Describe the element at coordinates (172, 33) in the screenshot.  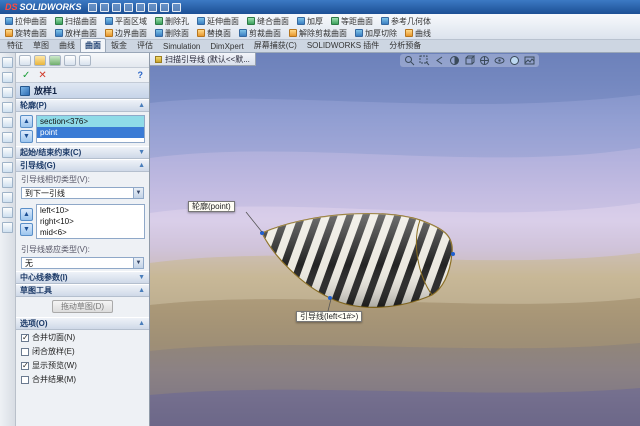
I see `ribbon-button: 删除面` at that location.